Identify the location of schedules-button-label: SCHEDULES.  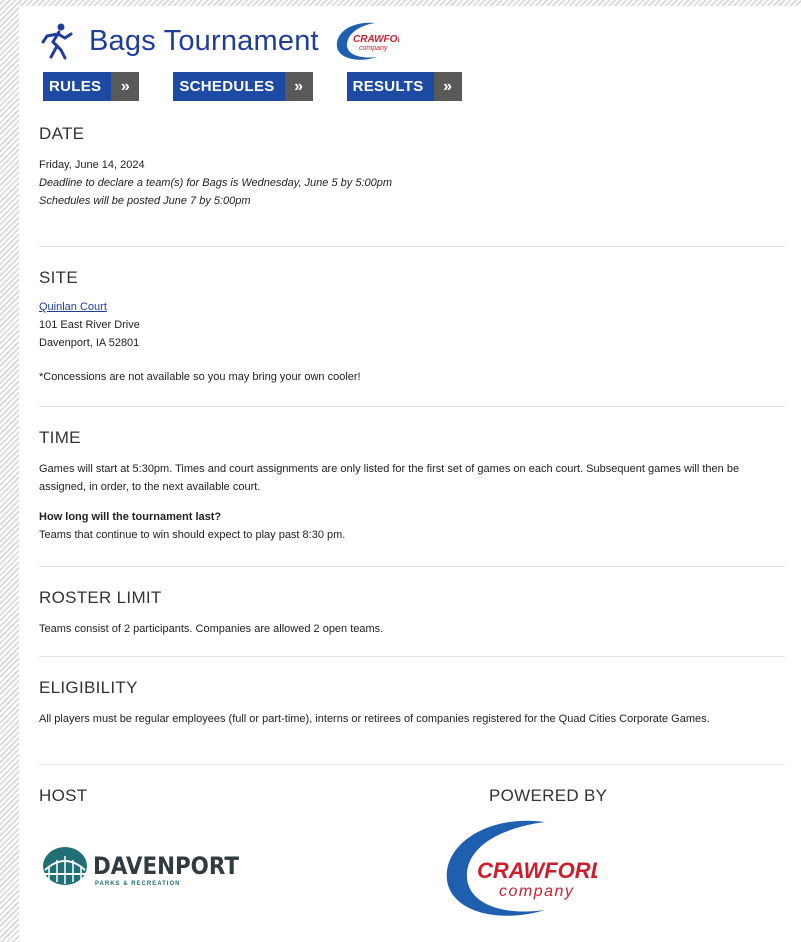
(229, 86).